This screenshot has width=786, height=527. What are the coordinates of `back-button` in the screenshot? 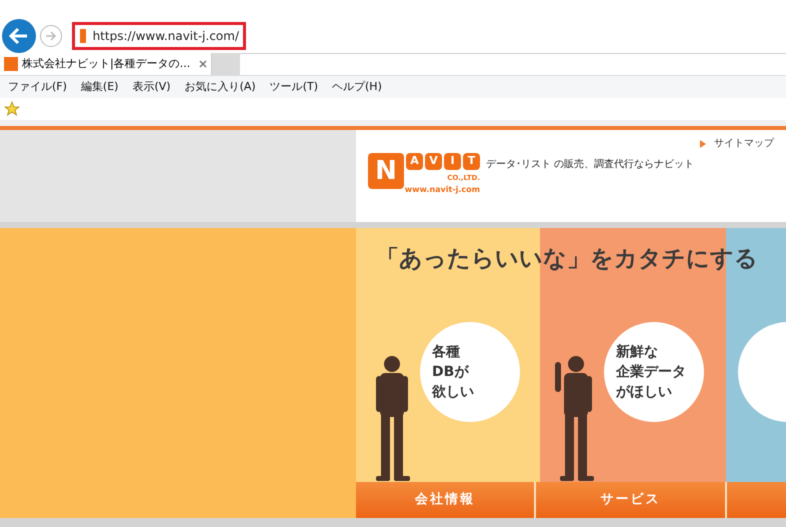 It's located at (19, 35).